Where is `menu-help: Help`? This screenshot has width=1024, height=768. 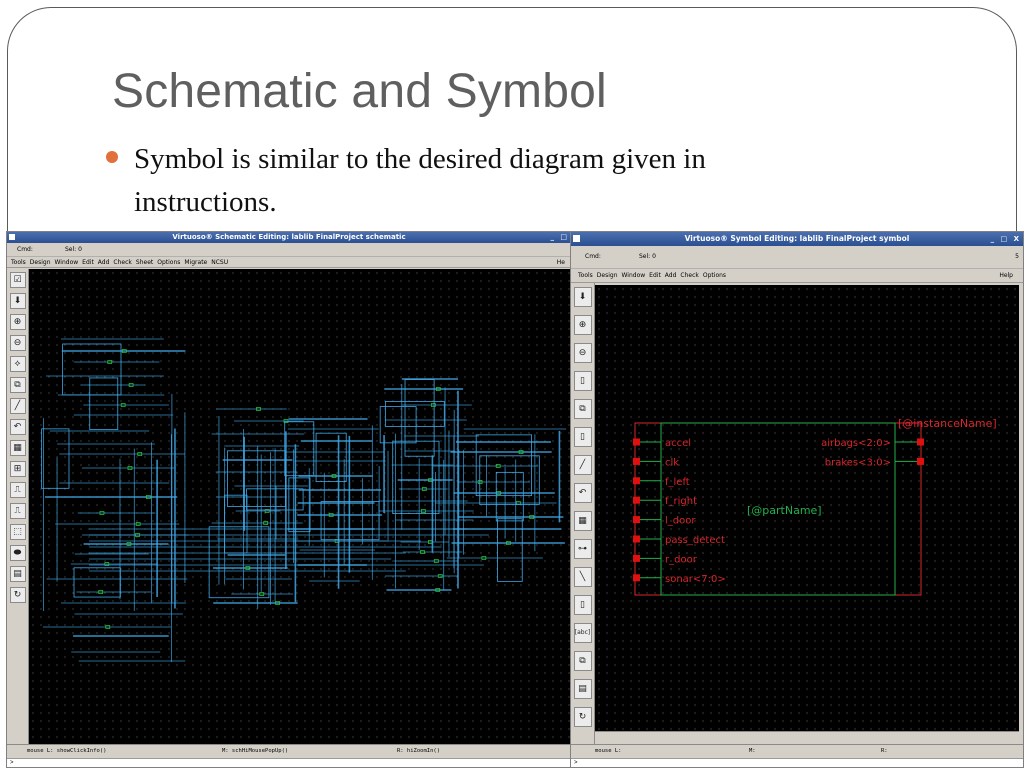 menu-help: Help is located at coordinates (1006, 276).